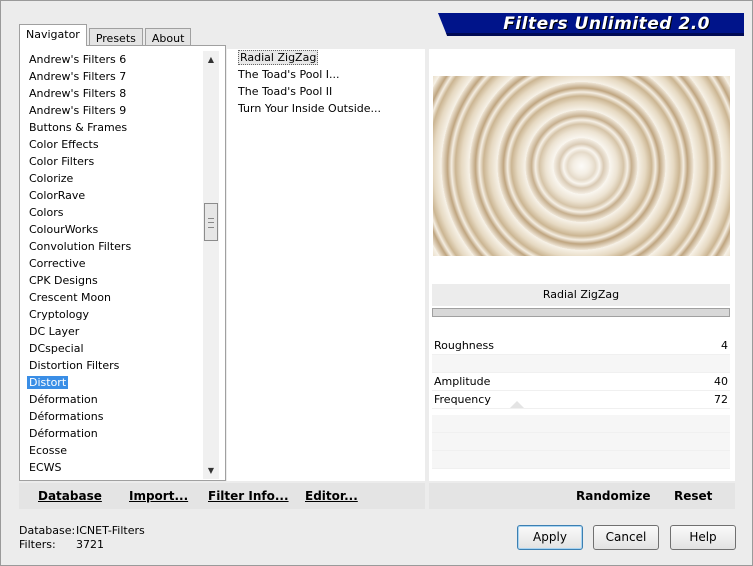 Image resolution: width=753 pixels, height=566 pixels. What do you see at coordinates (54, 331) in the screenshot?
I see `category-item-label: DC Layer` at bounding box center [54, 331].